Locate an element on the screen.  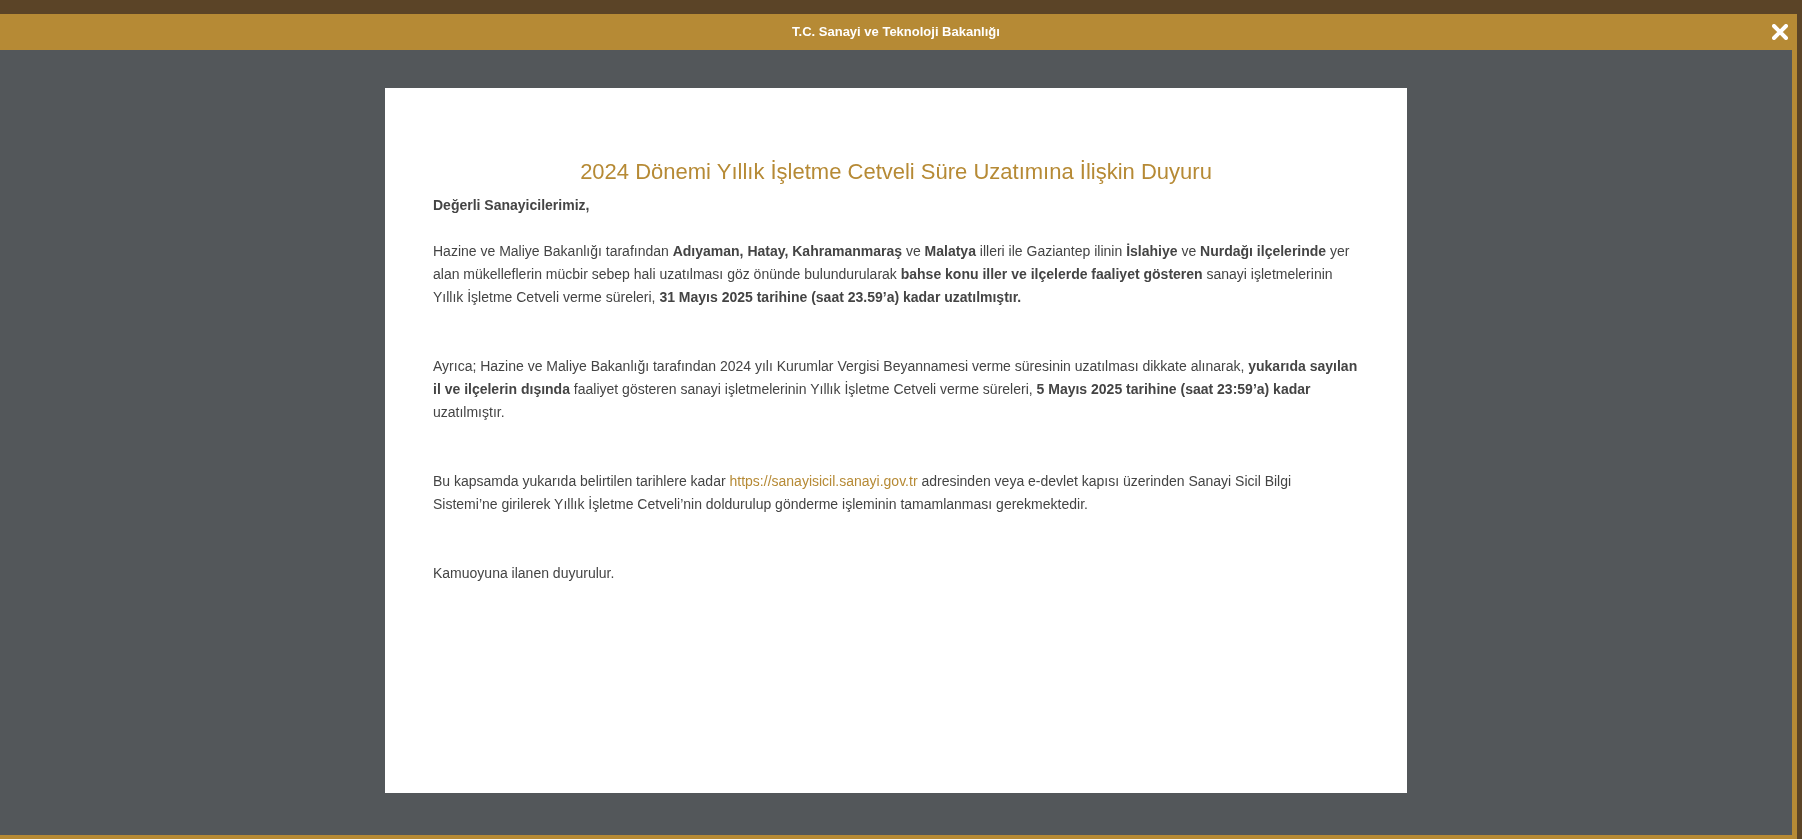
paragraph: Hazine ve Maliye Bakanlığı tarafından Adıyaman, Hatay, Kahramanmaraş ve Malatya illeri ile Gaziantep ilinin İslahiye ve Nurdağı ilçelerinde yer alan mükelleflerin mücbir sebep hali uzatılması göz önünde bulundurularak bahse konu iller ve ilçelerde faaliyet gösteren sanayi işletmelerinin Yıllık İşletme Cetveli verme süreleri, 31 Mayıs 2025 tarihine (saat 23.59’a) kadar uzatılmıştır. is located at coordinates (892, 274).